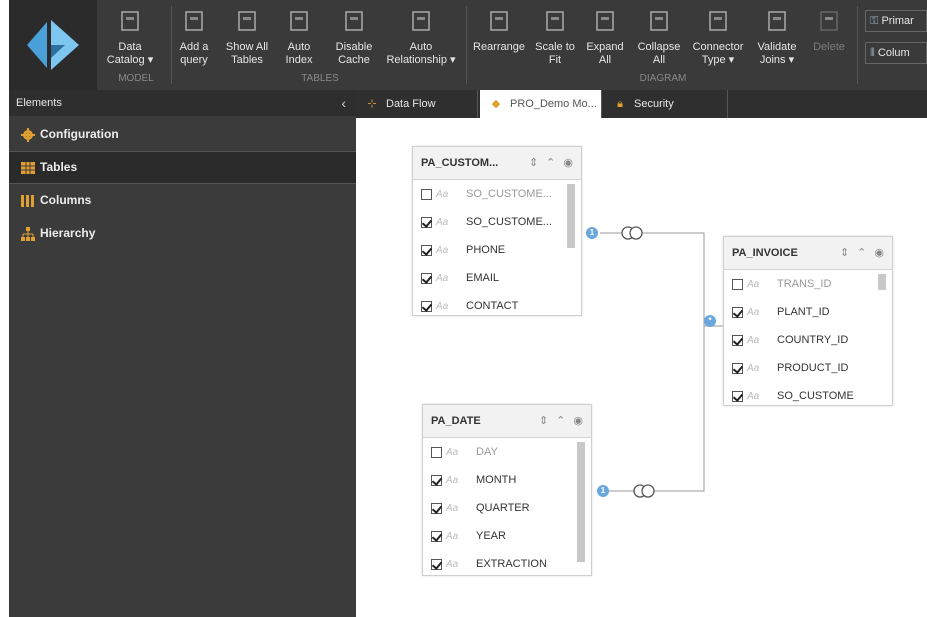  What do you see at coordinates (130, 38) in the screenshot?
I see `data-catalog-button: Data Catalog ▾` at bounding box center [130, 38].